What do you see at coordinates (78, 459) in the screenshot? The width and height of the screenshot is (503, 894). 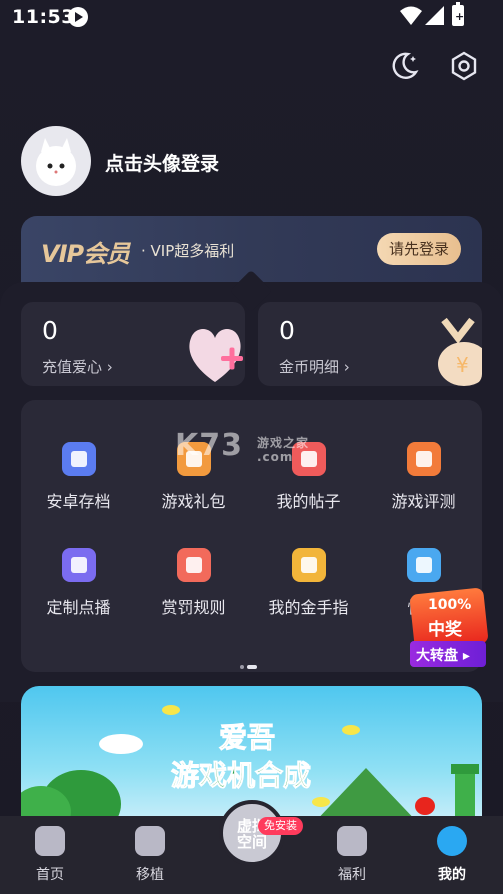 I see `cloud-save-icon` at bounding box center [78, 459].